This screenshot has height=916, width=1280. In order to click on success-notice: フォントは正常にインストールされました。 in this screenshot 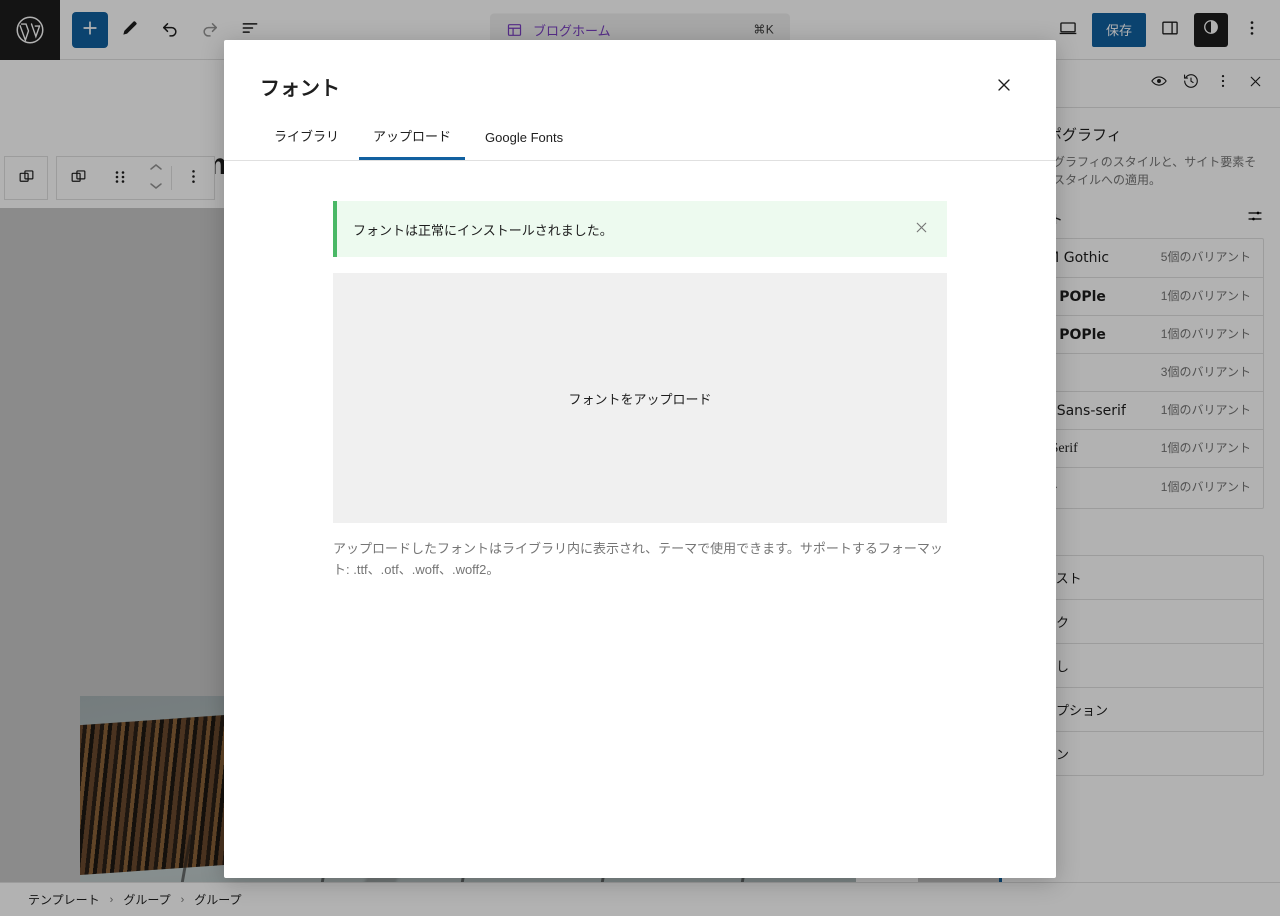, I will do `click(640, 229)`.